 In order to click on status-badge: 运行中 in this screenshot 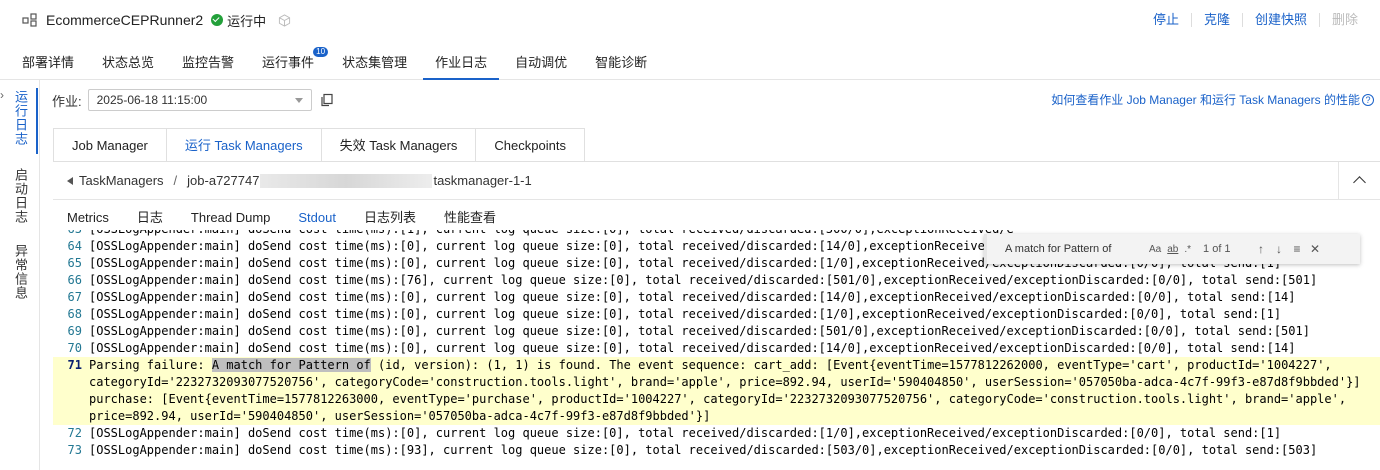, I will do `click(238, 20)`.